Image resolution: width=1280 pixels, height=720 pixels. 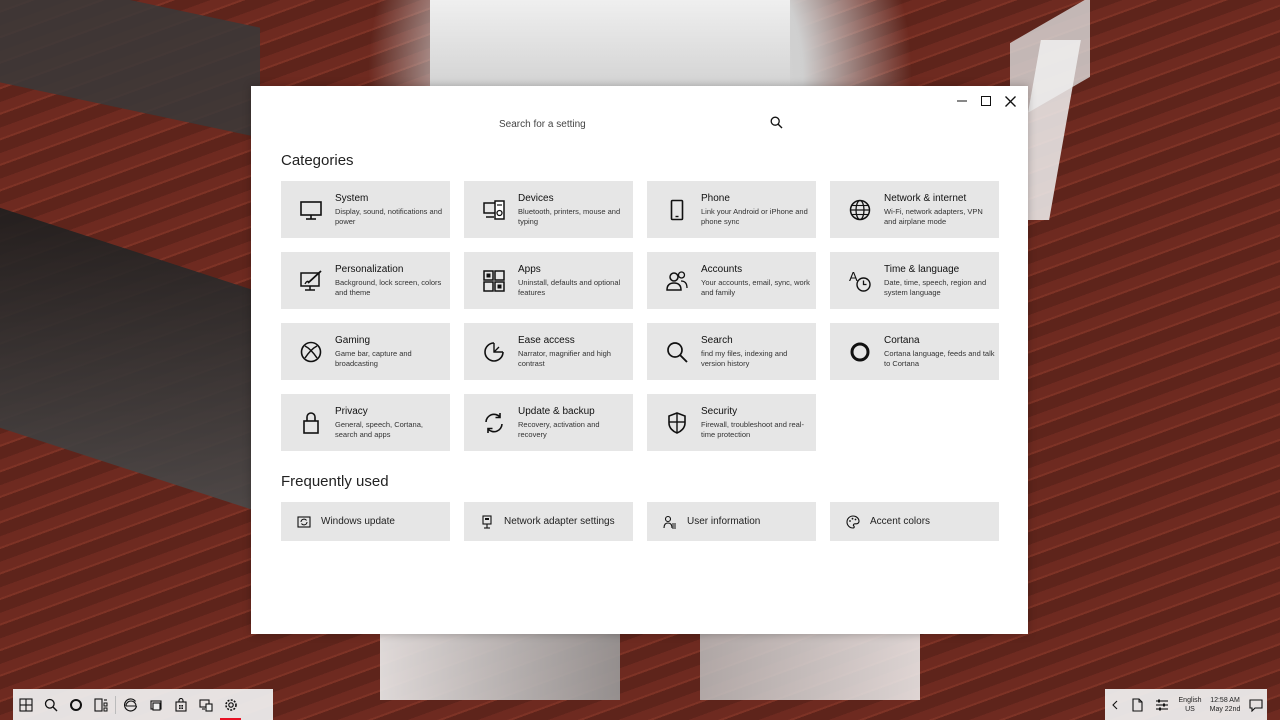 I want to click on notification-icon, so click(x=1256, y=705).